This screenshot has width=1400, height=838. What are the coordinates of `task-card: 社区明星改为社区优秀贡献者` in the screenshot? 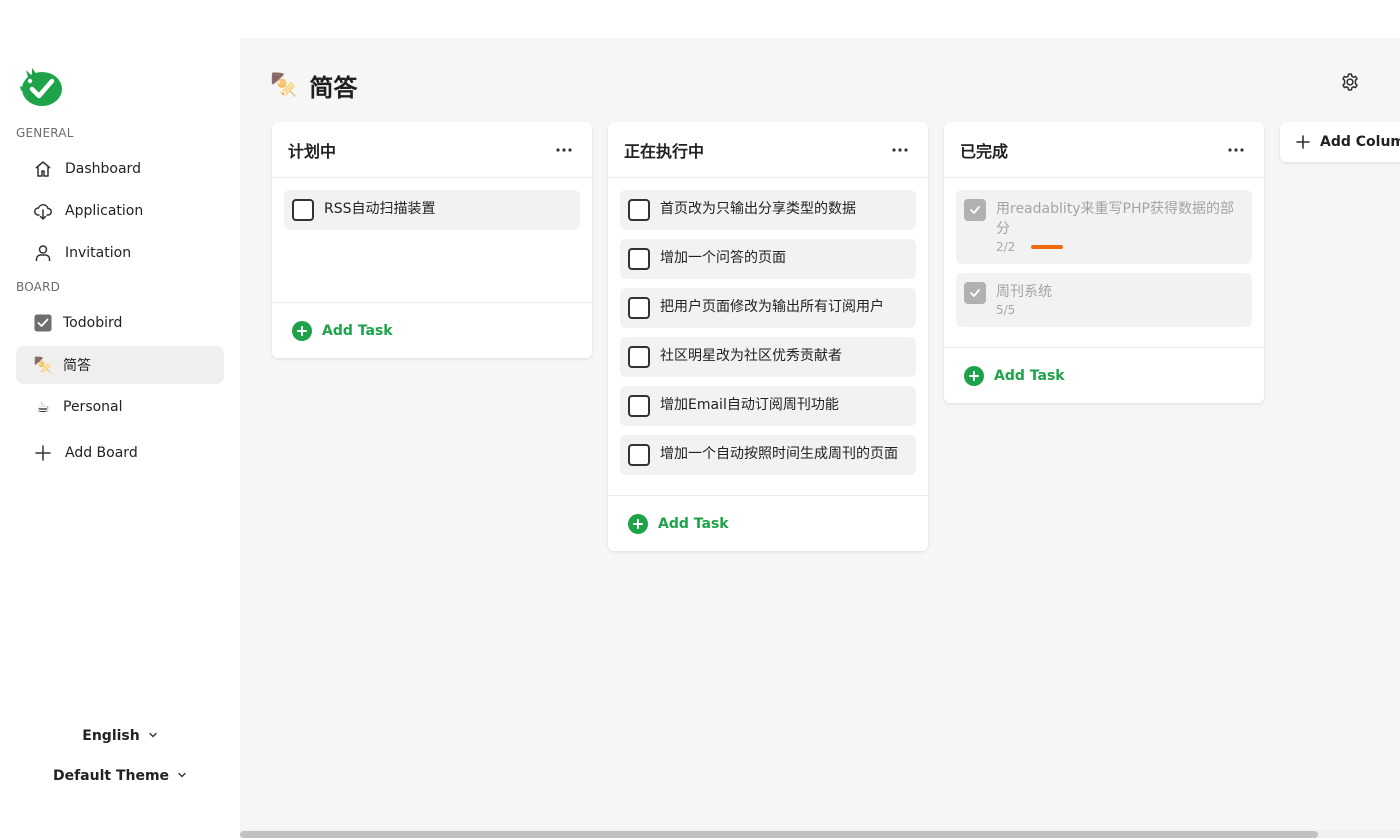 It's located at (768, 357).